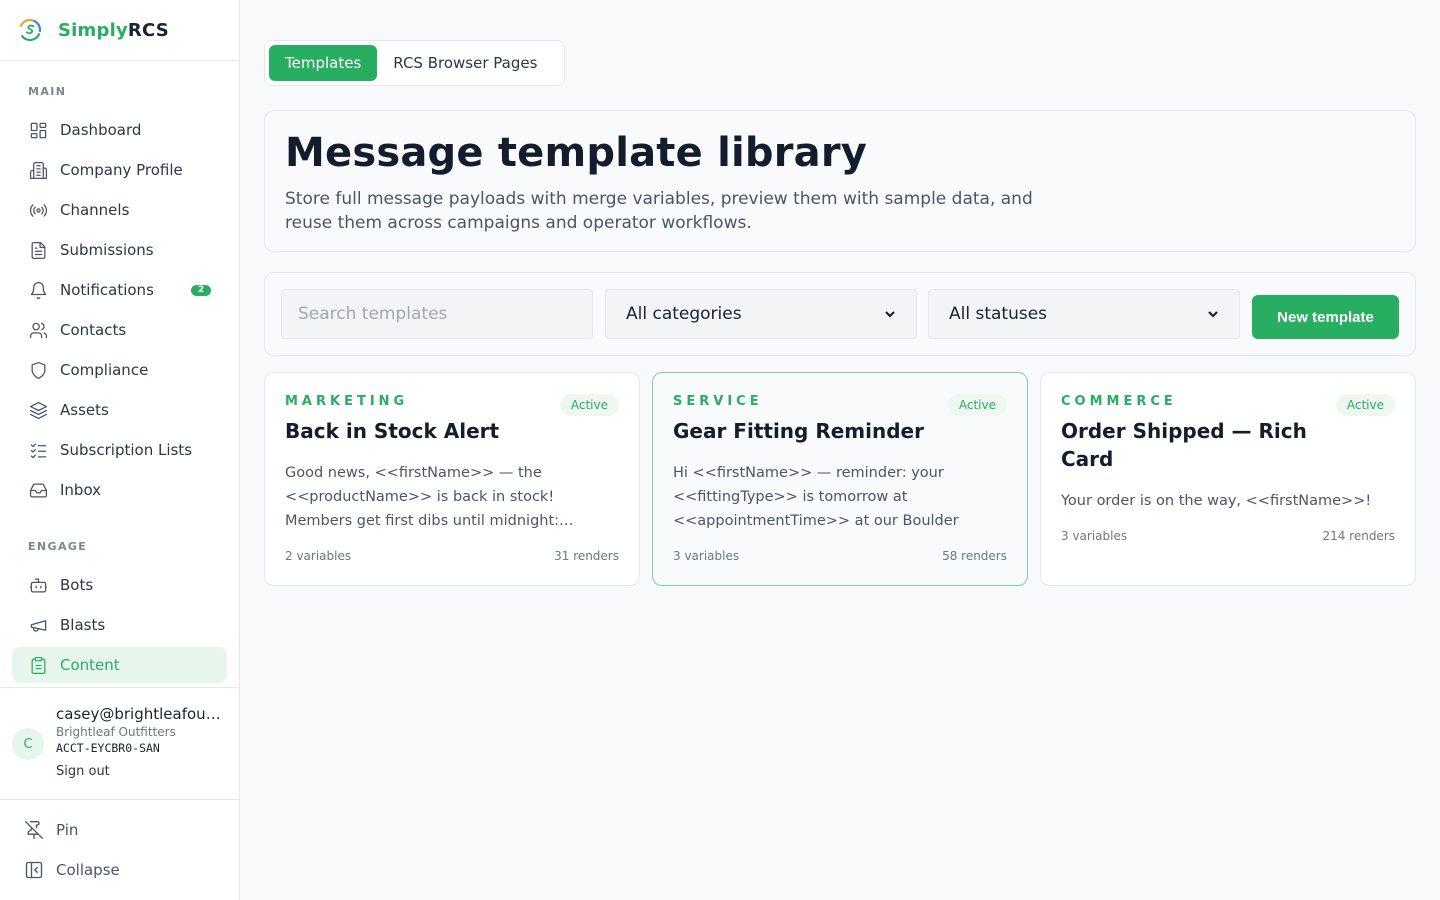 The height and width of the screenshot is (900, 1440). I want to click on sidebar-item-label: Subscription Lists, so click(126, 450).